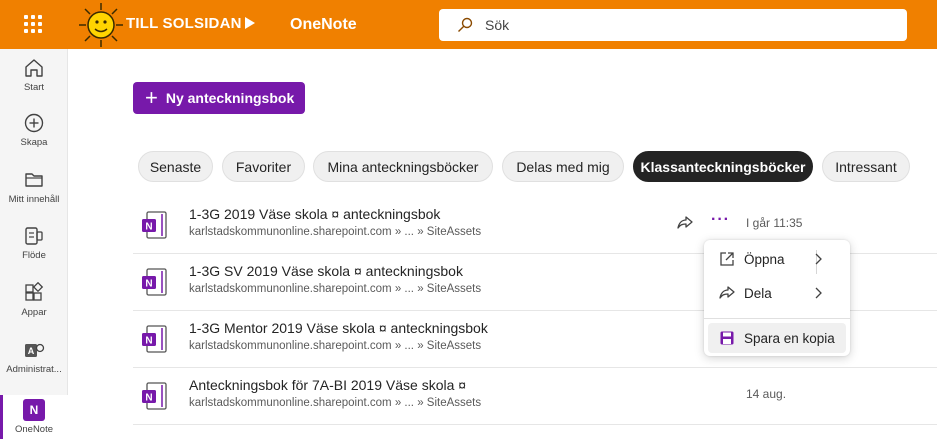 The width and height of the screenshot is (937, 439). What do you see at coordinates (777, 318) in the screenshot?
I see `menu-divider` at bounding box center [777, 318].